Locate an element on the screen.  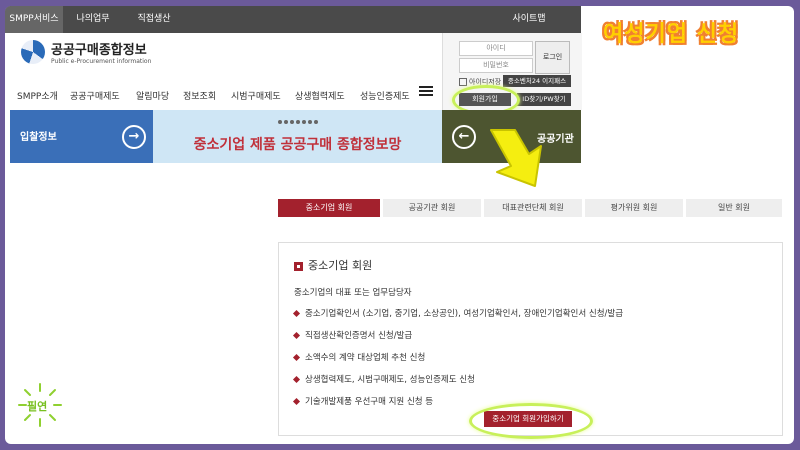
sticker-text: 필연 is located at coordinates (37, 406).